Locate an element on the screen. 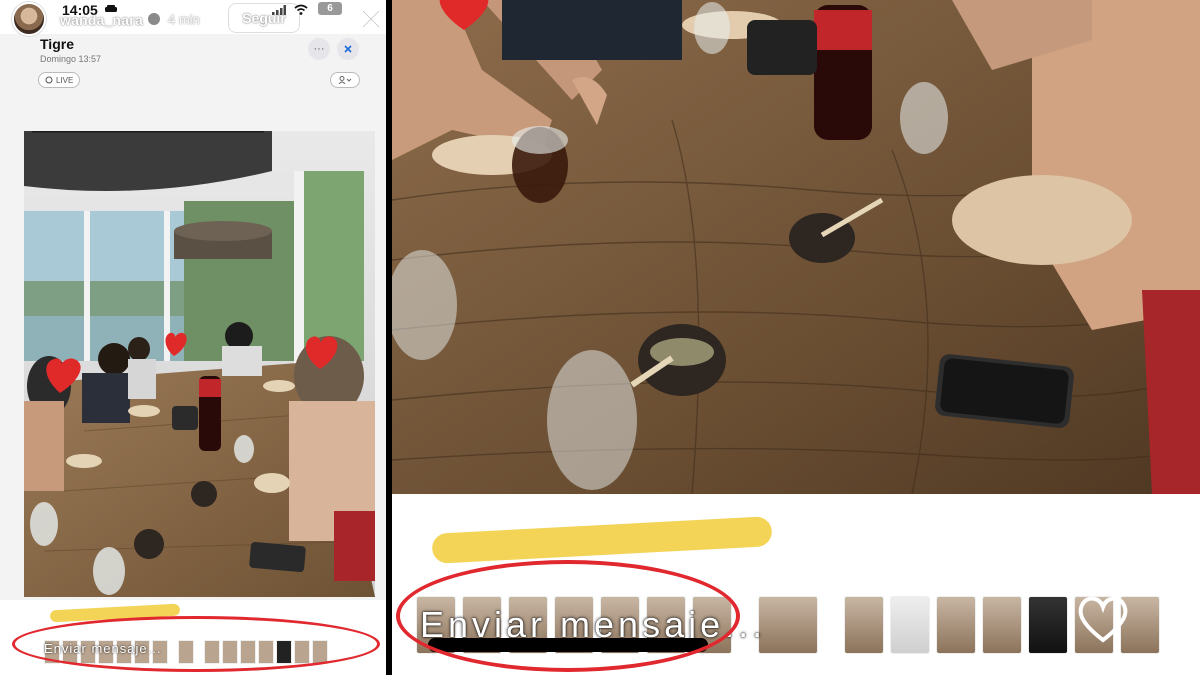  heart-outline-icon is located at coordinates (1103, 619).